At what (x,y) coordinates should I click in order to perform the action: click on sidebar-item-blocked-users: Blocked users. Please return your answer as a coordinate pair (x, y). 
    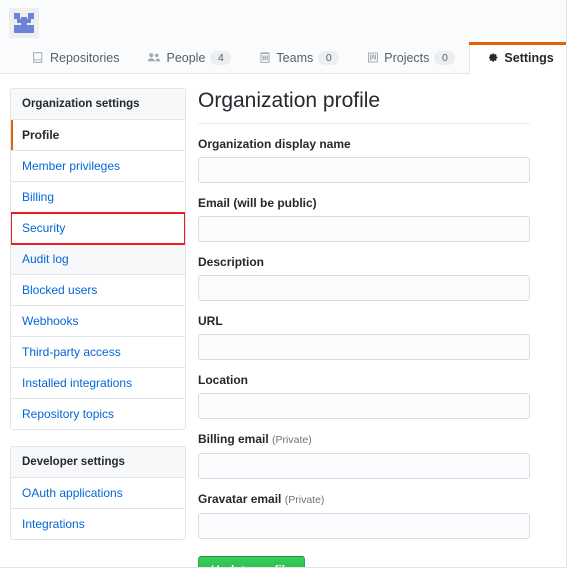
    Looking at the image, I should click on (98, 290).